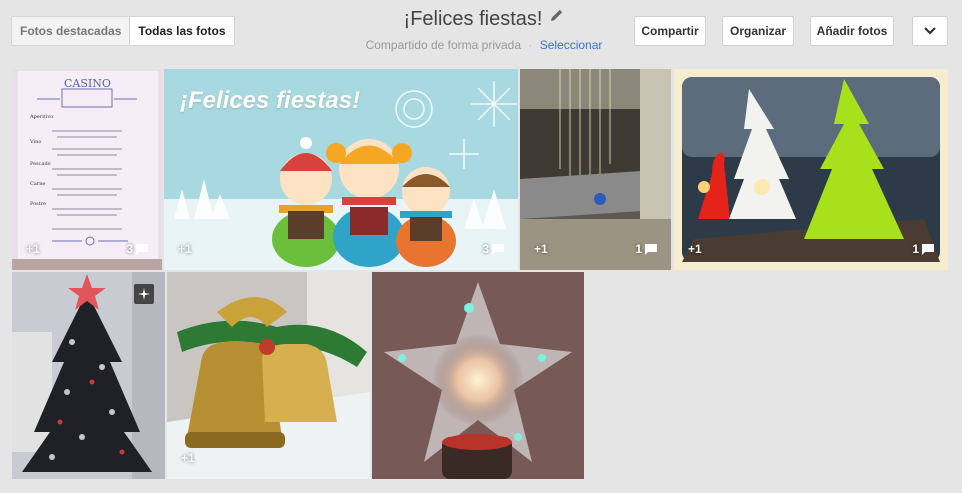 The width and height of the screenshot is (962, 493). I want to click on light-trees-art, so click(811, 169).